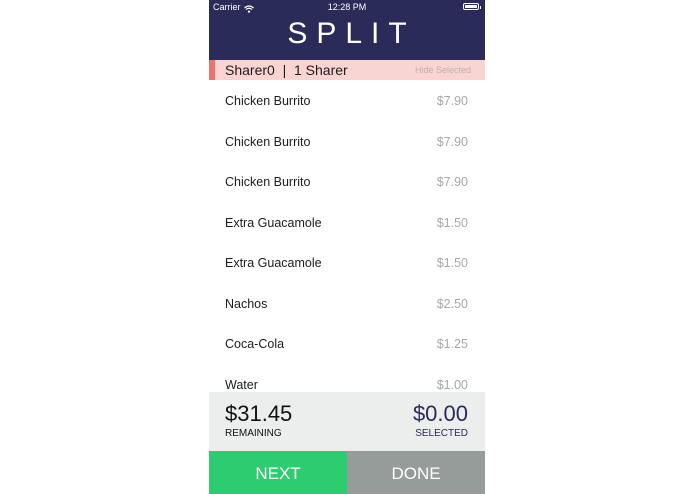 Image resolution: width=695 pixels, height=494 pixels. I want to click on sharer-accent, so click(212, 70).